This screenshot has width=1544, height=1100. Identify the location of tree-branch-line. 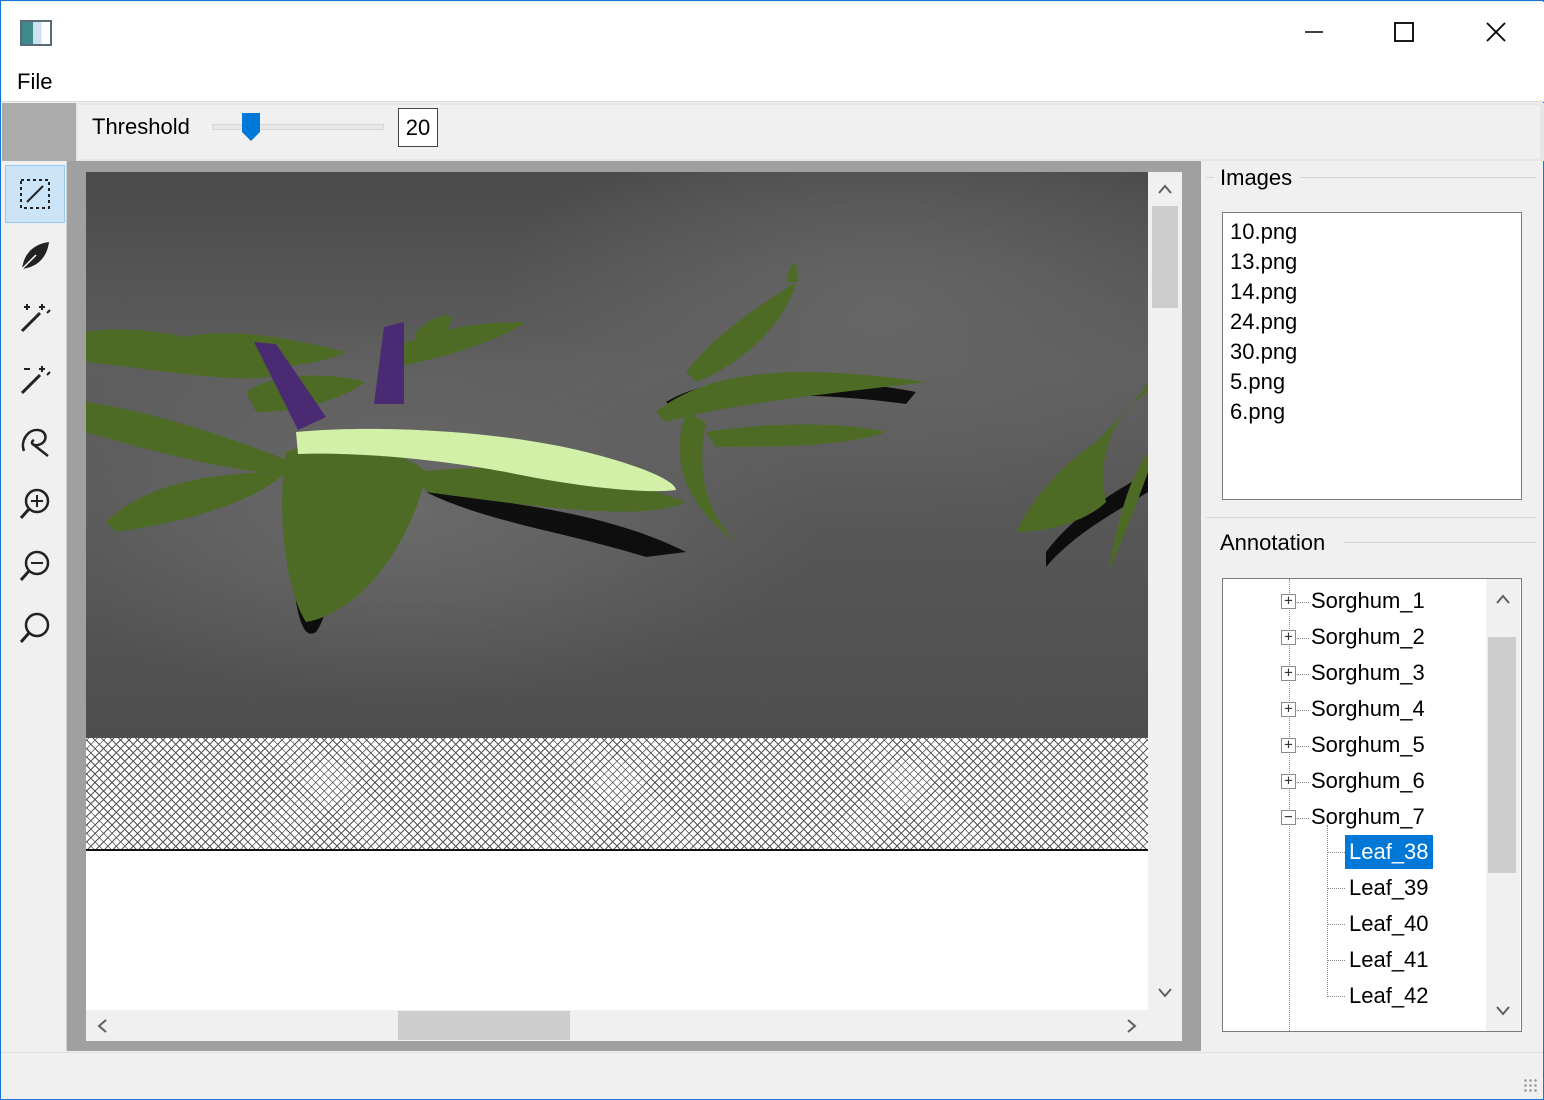
(1327, 911).